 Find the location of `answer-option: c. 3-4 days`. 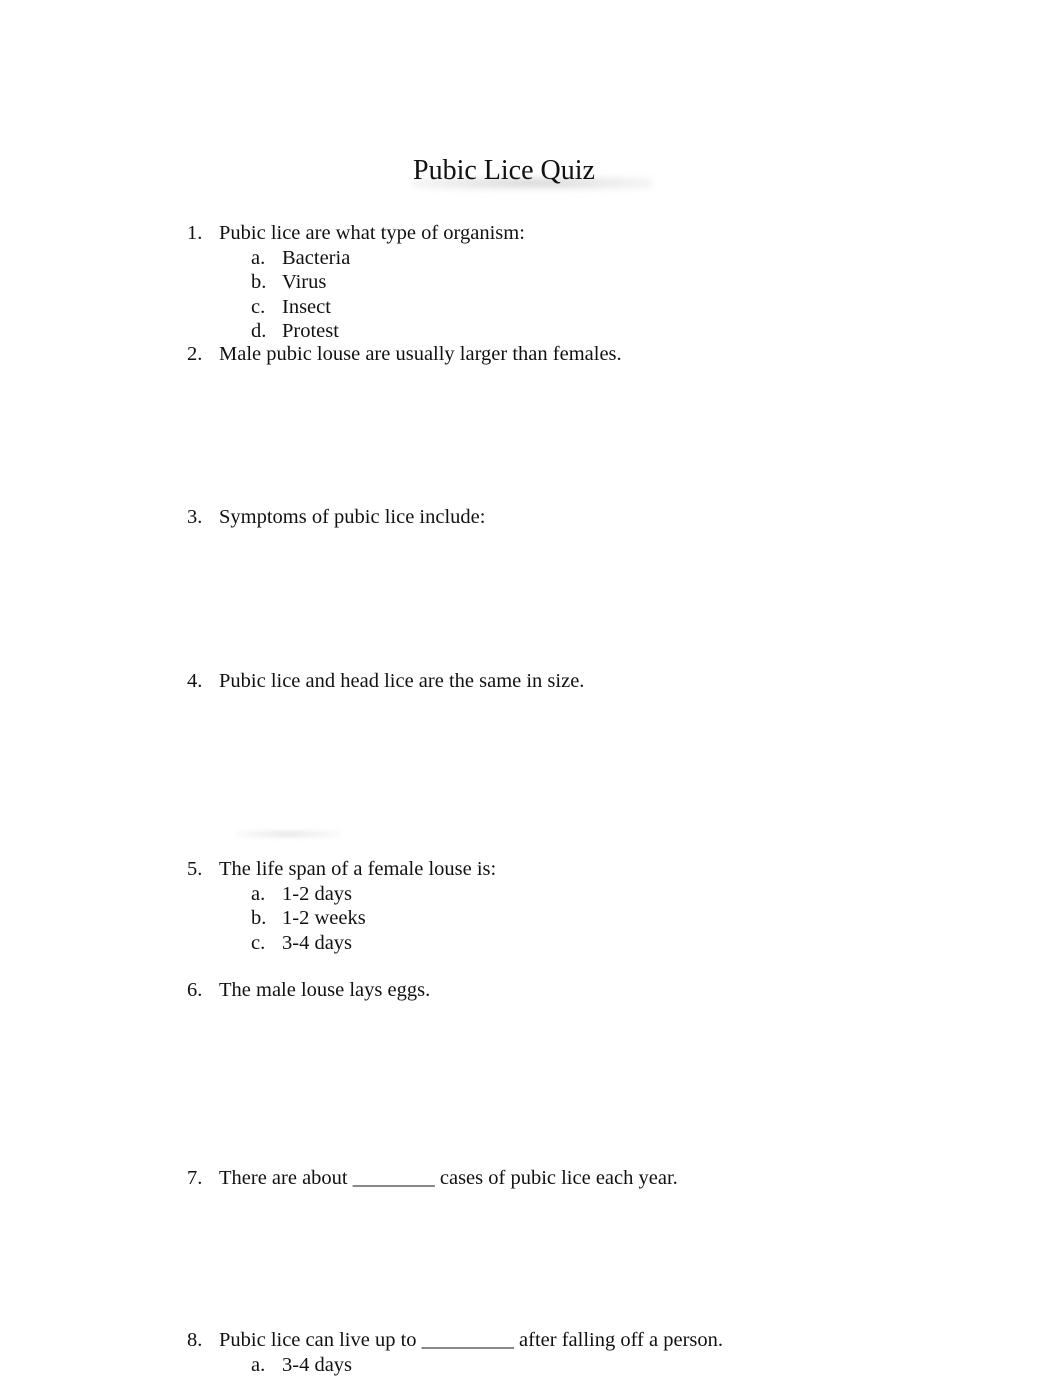

answer-option: c. 3-4 days is located at coordinates (341, 943).